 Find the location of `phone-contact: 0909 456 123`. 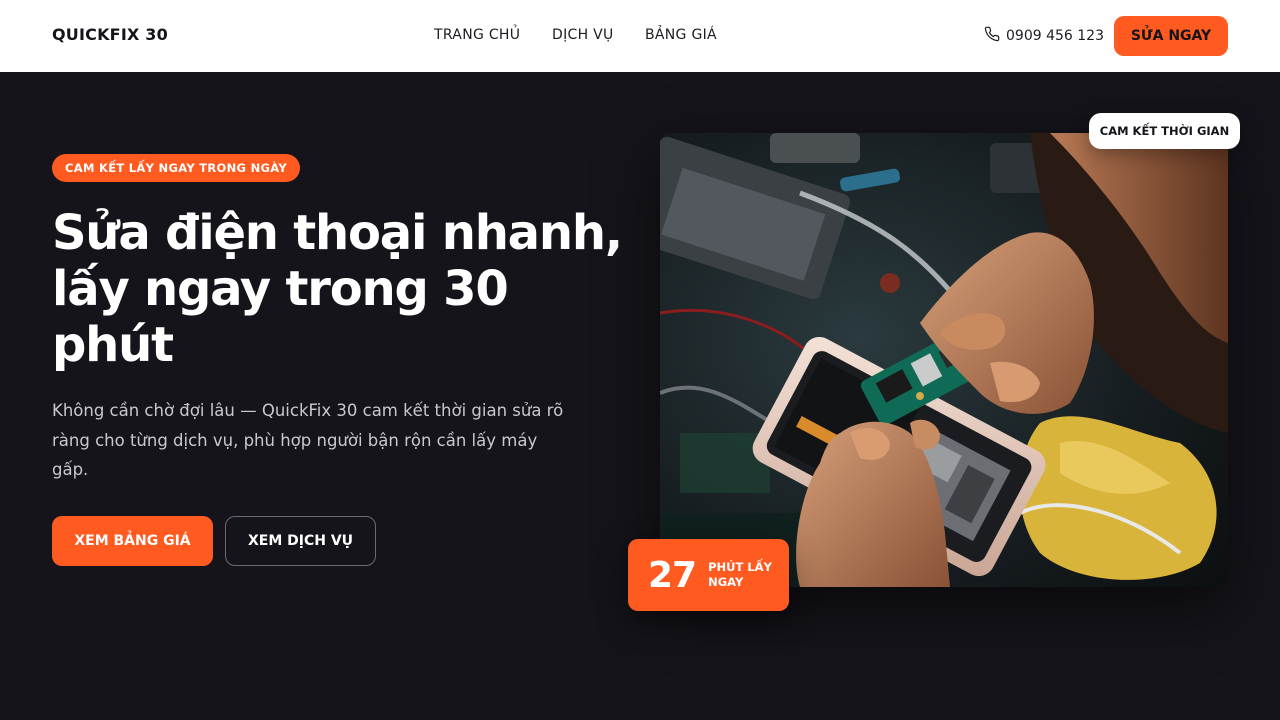

phone-contact: 0909 456 123 is located at coordinates (1044, 36).